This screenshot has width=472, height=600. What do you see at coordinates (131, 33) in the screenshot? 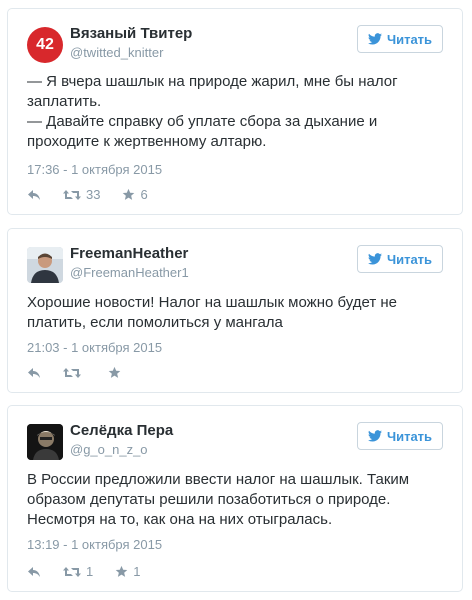
I see `author-name: Вязаный Твитер` at bounding box center [131, 33].